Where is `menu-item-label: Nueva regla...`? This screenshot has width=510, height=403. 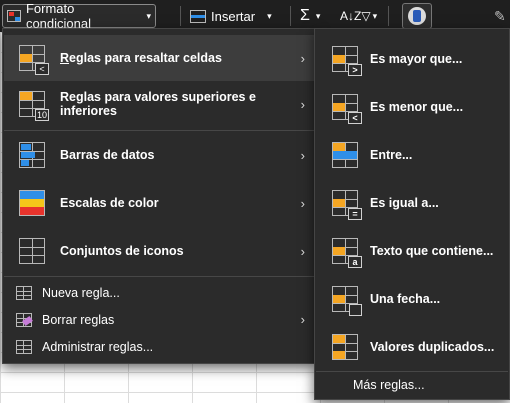
menu-item-label: Nueva regla... is located at coordinates (81, 292).